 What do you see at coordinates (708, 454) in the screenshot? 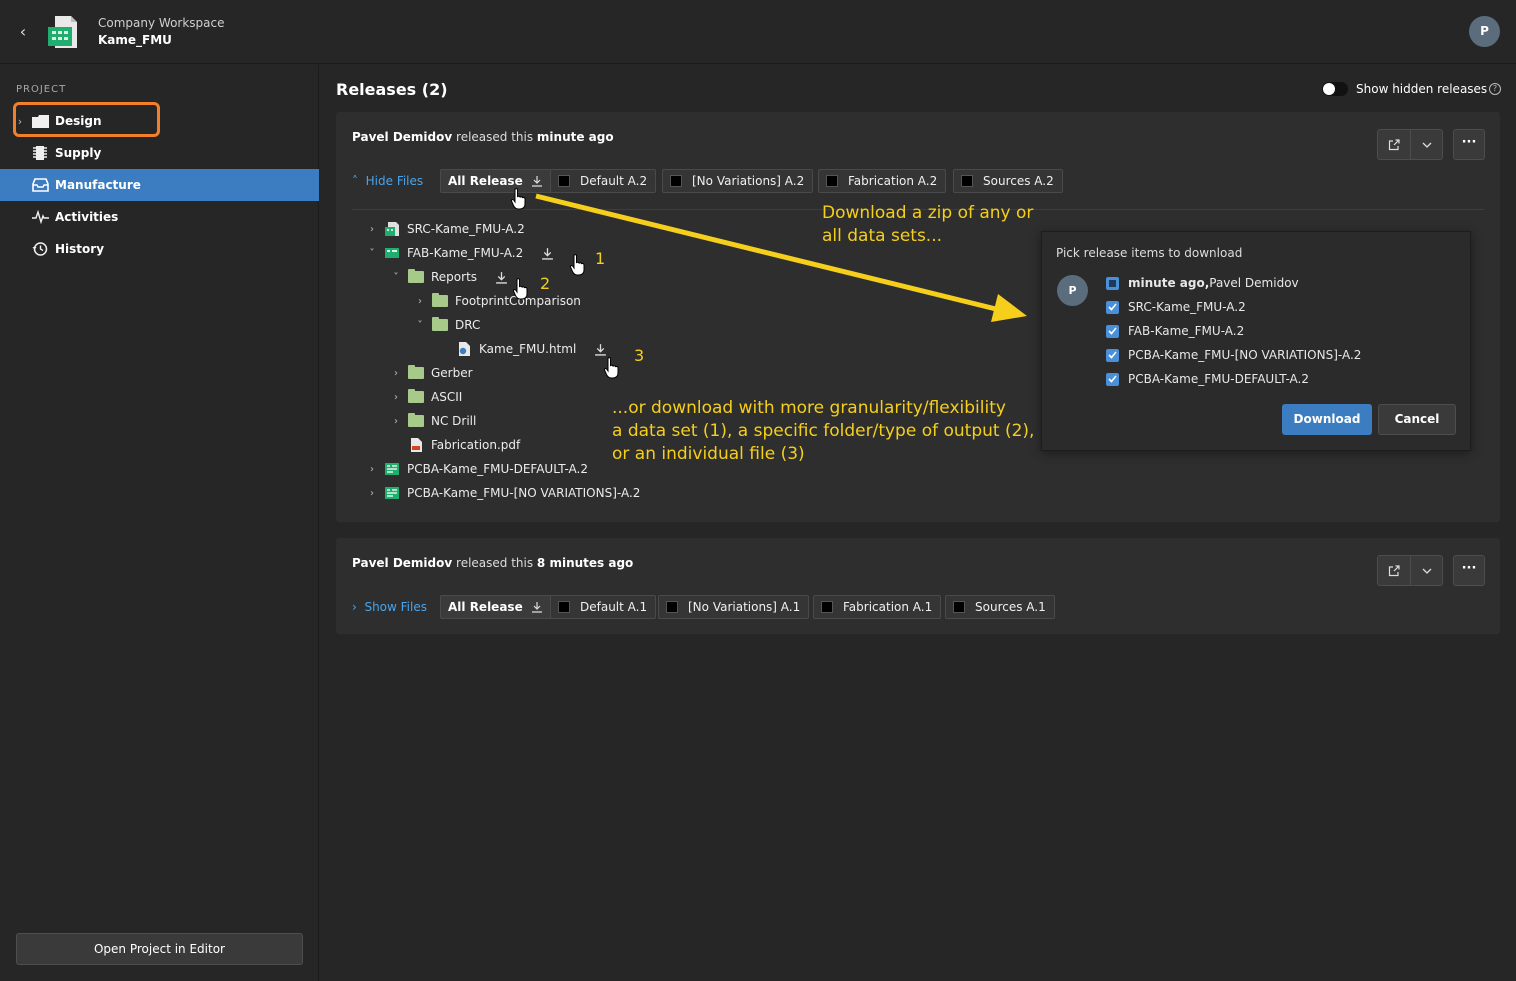
I see `annotation-text: or an individual file (3)` at bounding box center [708, 454].